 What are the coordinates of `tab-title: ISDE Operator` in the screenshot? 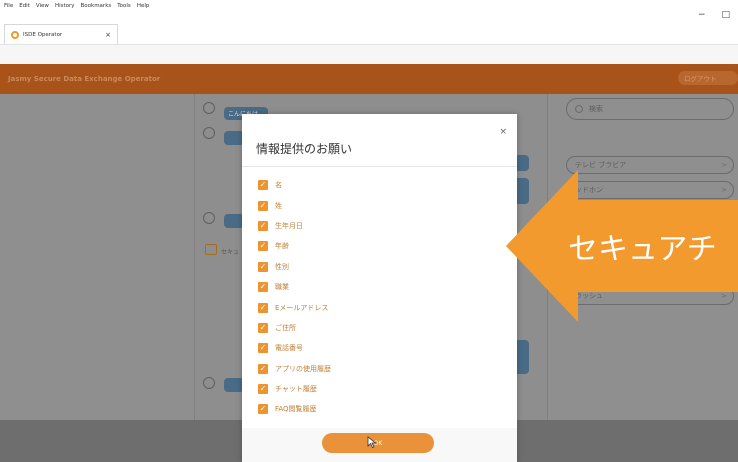 It's located at (43, 34).